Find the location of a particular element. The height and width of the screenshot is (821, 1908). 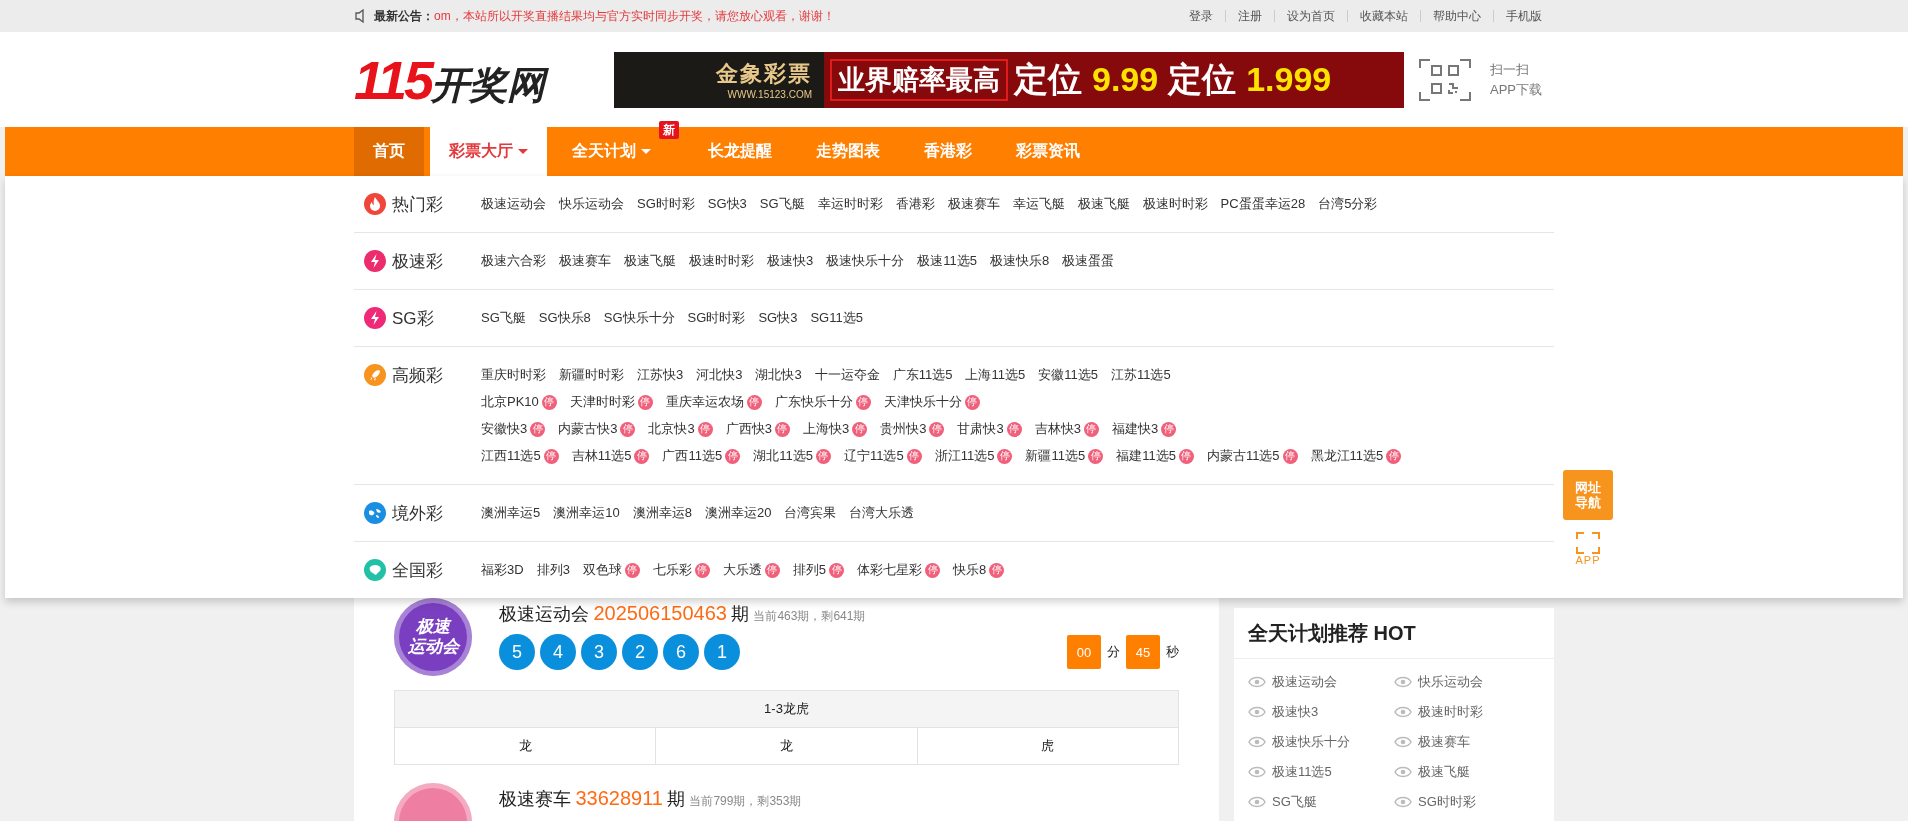

lottery-link: 重庆幸运农场 is located at coordinates (704, 402).